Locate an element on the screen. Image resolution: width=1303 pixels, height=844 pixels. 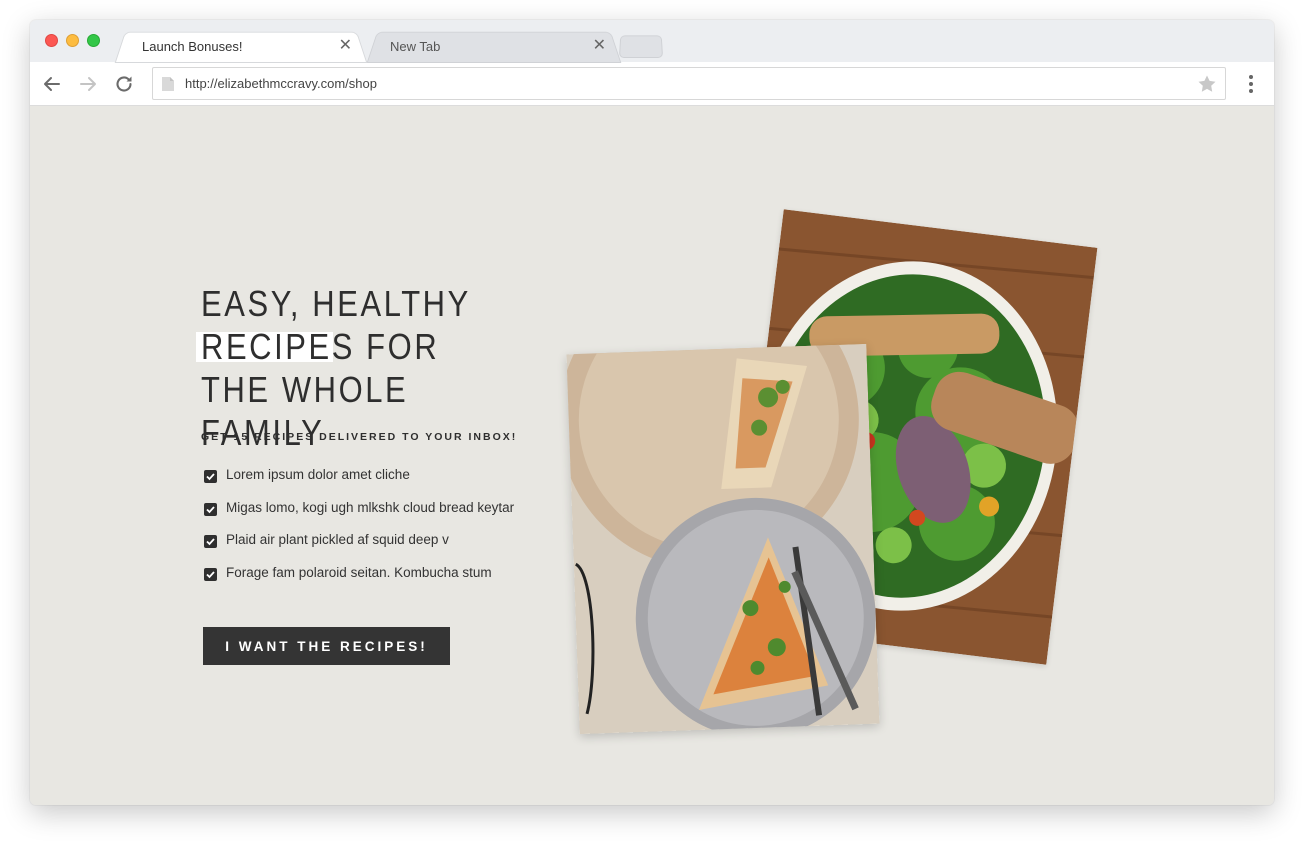
url-text: http://elizabethmccravy.com/shop is located at coordinates (281, 83).